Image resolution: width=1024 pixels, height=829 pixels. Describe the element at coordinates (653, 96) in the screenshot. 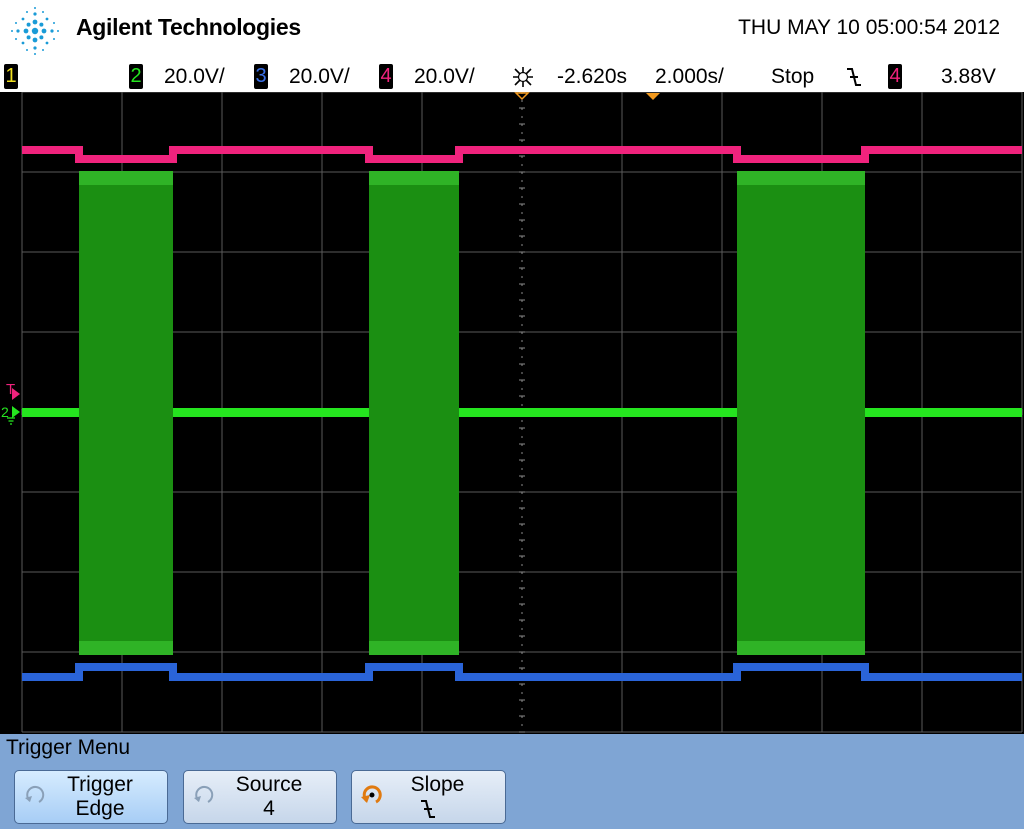

I see `delay-marker` at that location.